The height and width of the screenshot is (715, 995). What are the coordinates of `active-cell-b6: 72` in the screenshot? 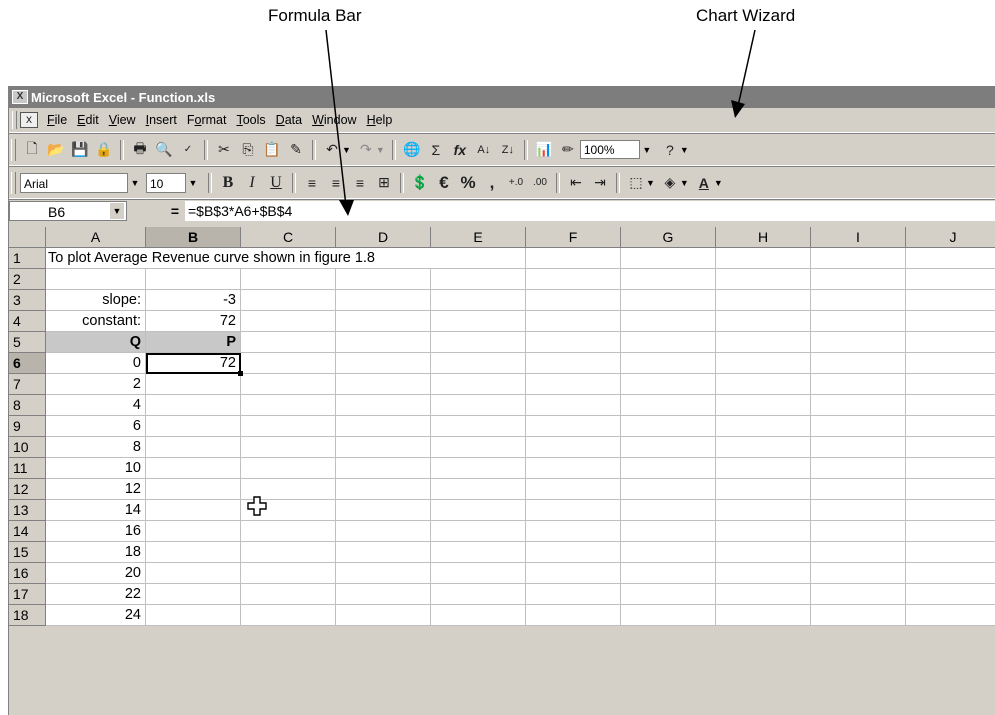 It's located at (194, 364).